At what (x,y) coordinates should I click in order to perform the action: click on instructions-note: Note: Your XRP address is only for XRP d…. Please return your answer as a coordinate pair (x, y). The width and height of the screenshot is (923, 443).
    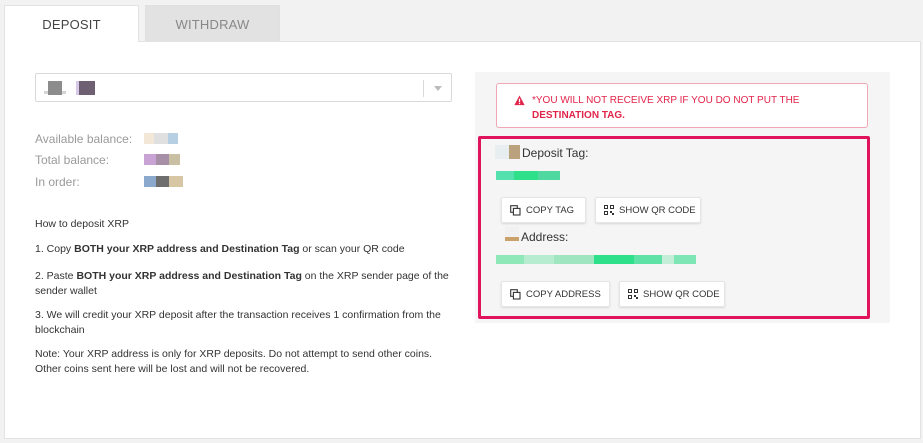
    Looking at the image, I should click on (234, 361).